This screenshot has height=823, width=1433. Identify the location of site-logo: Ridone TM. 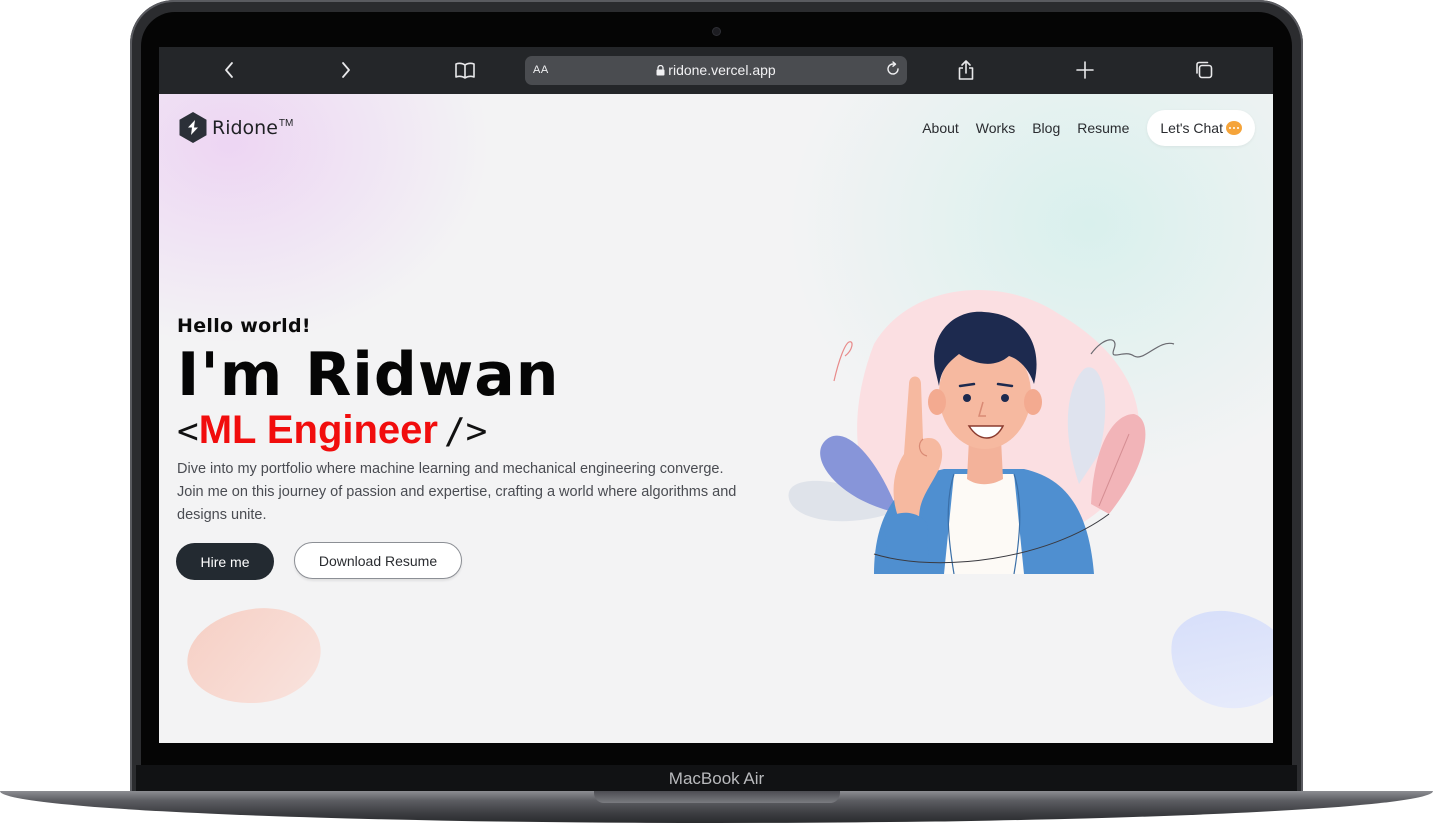
(235, 127).